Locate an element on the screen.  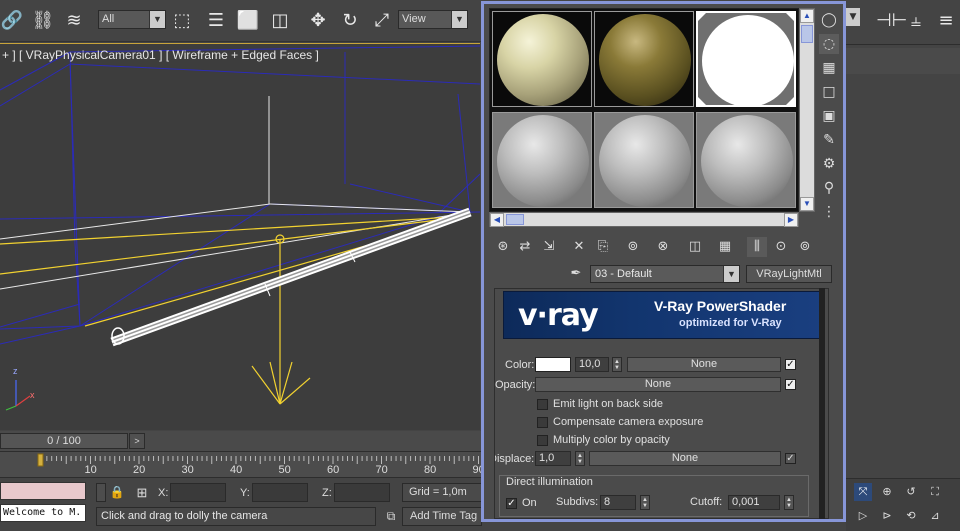
color-multiplier-spinner: 10,0 is located at coordinates (592, 364).